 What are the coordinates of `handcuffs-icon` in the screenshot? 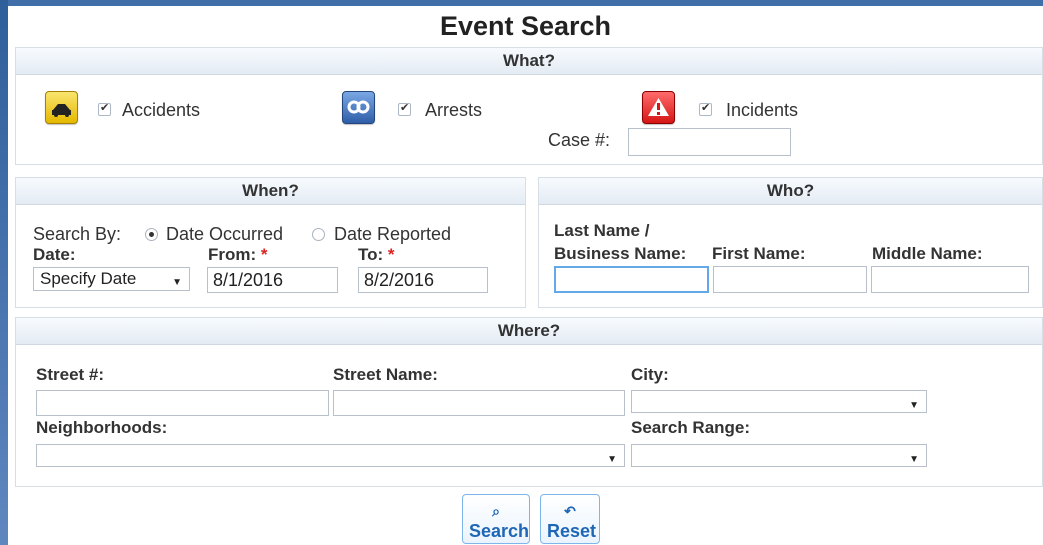 It's located at (358, 107).